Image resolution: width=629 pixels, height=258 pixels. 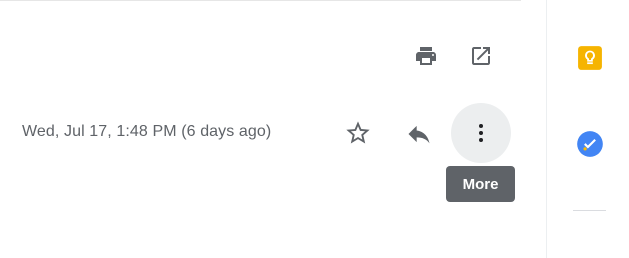 I want to click on google-tasks-icon, so click(x=590, y=144).